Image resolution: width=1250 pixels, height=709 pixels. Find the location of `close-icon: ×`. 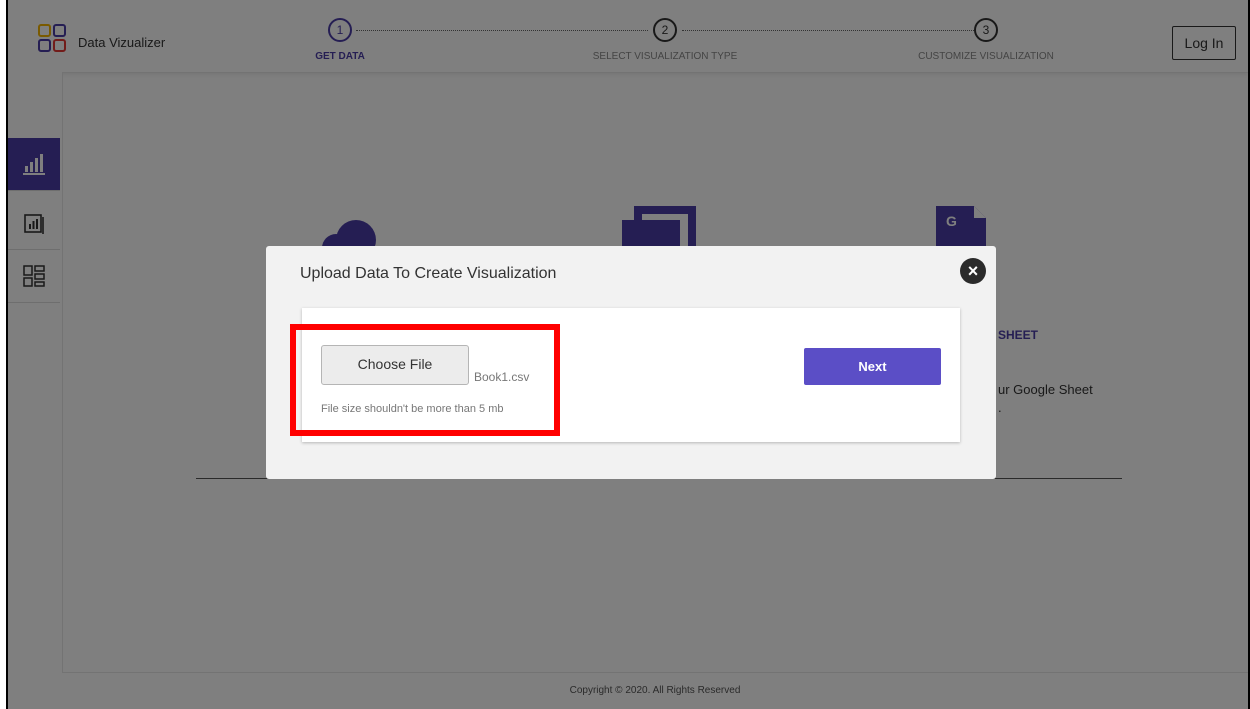

close-icon: × is located at coordinates (973, 271).